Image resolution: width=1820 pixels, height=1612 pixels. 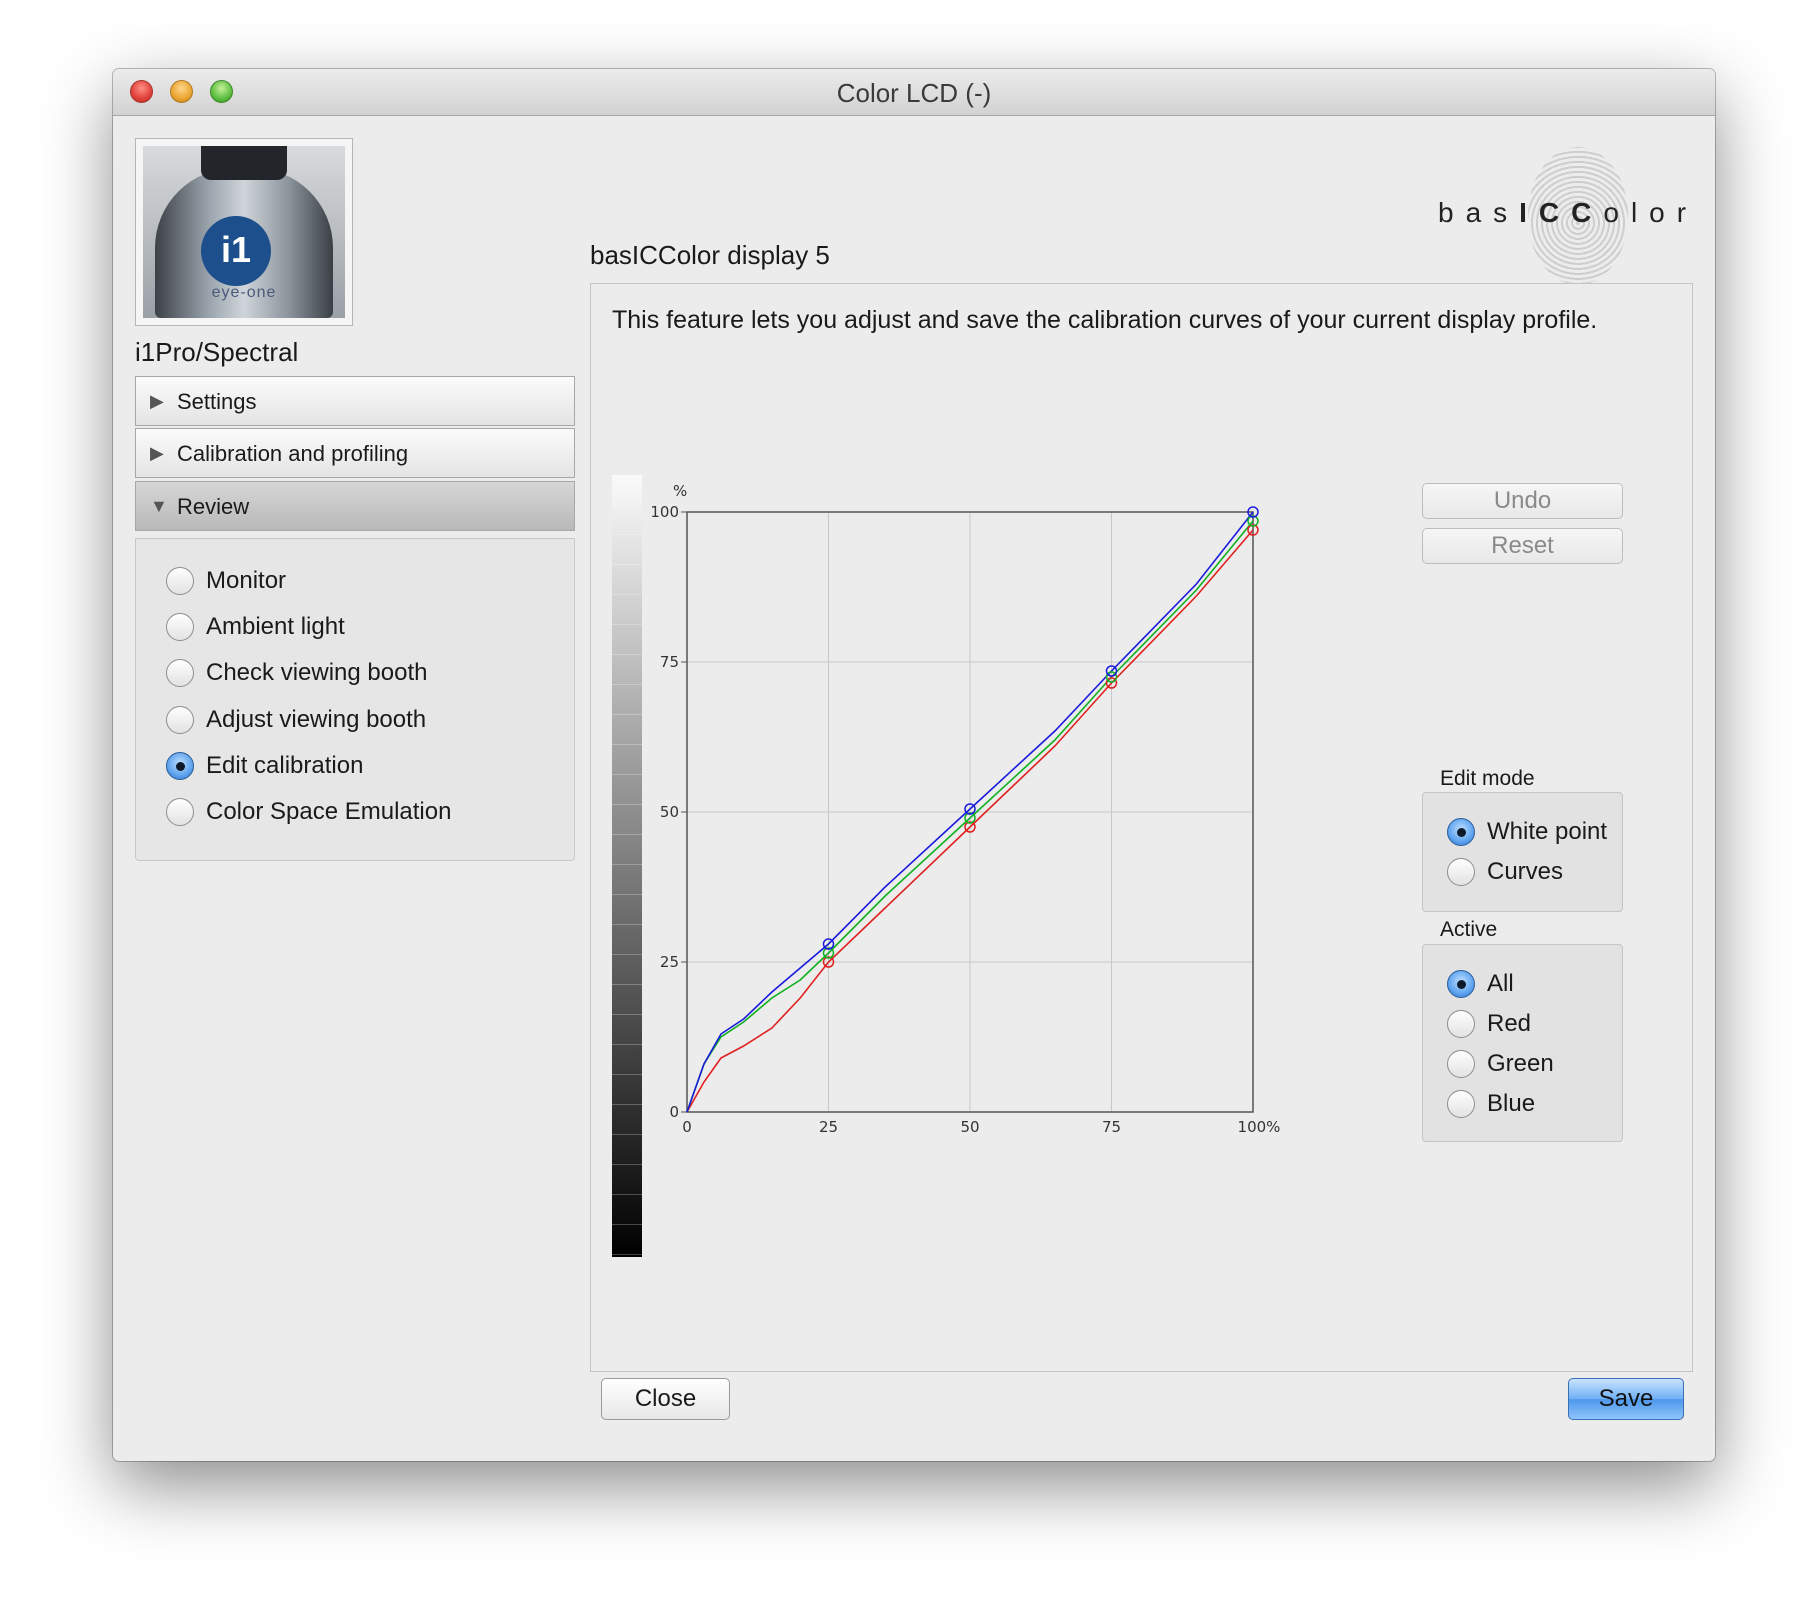 What do you see at coordinates (1509, 1023) in the screenshot?
I see `radio-label: Red` at bounding box center [1509, 1023].